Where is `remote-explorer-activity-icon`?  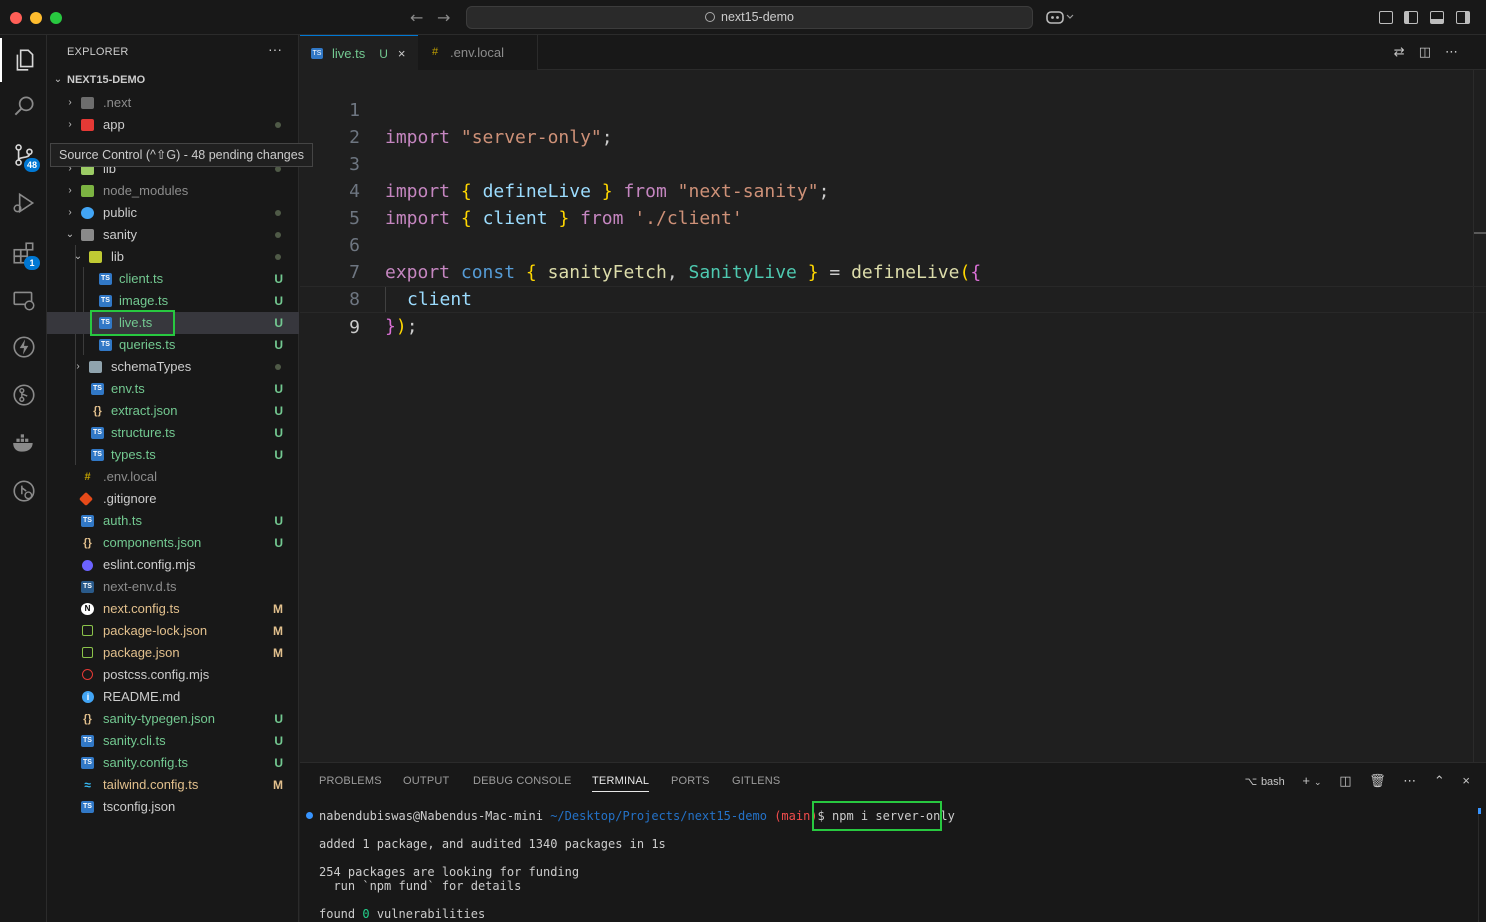
remote-explorer-activity-icon is located at coordinates (23, 300).